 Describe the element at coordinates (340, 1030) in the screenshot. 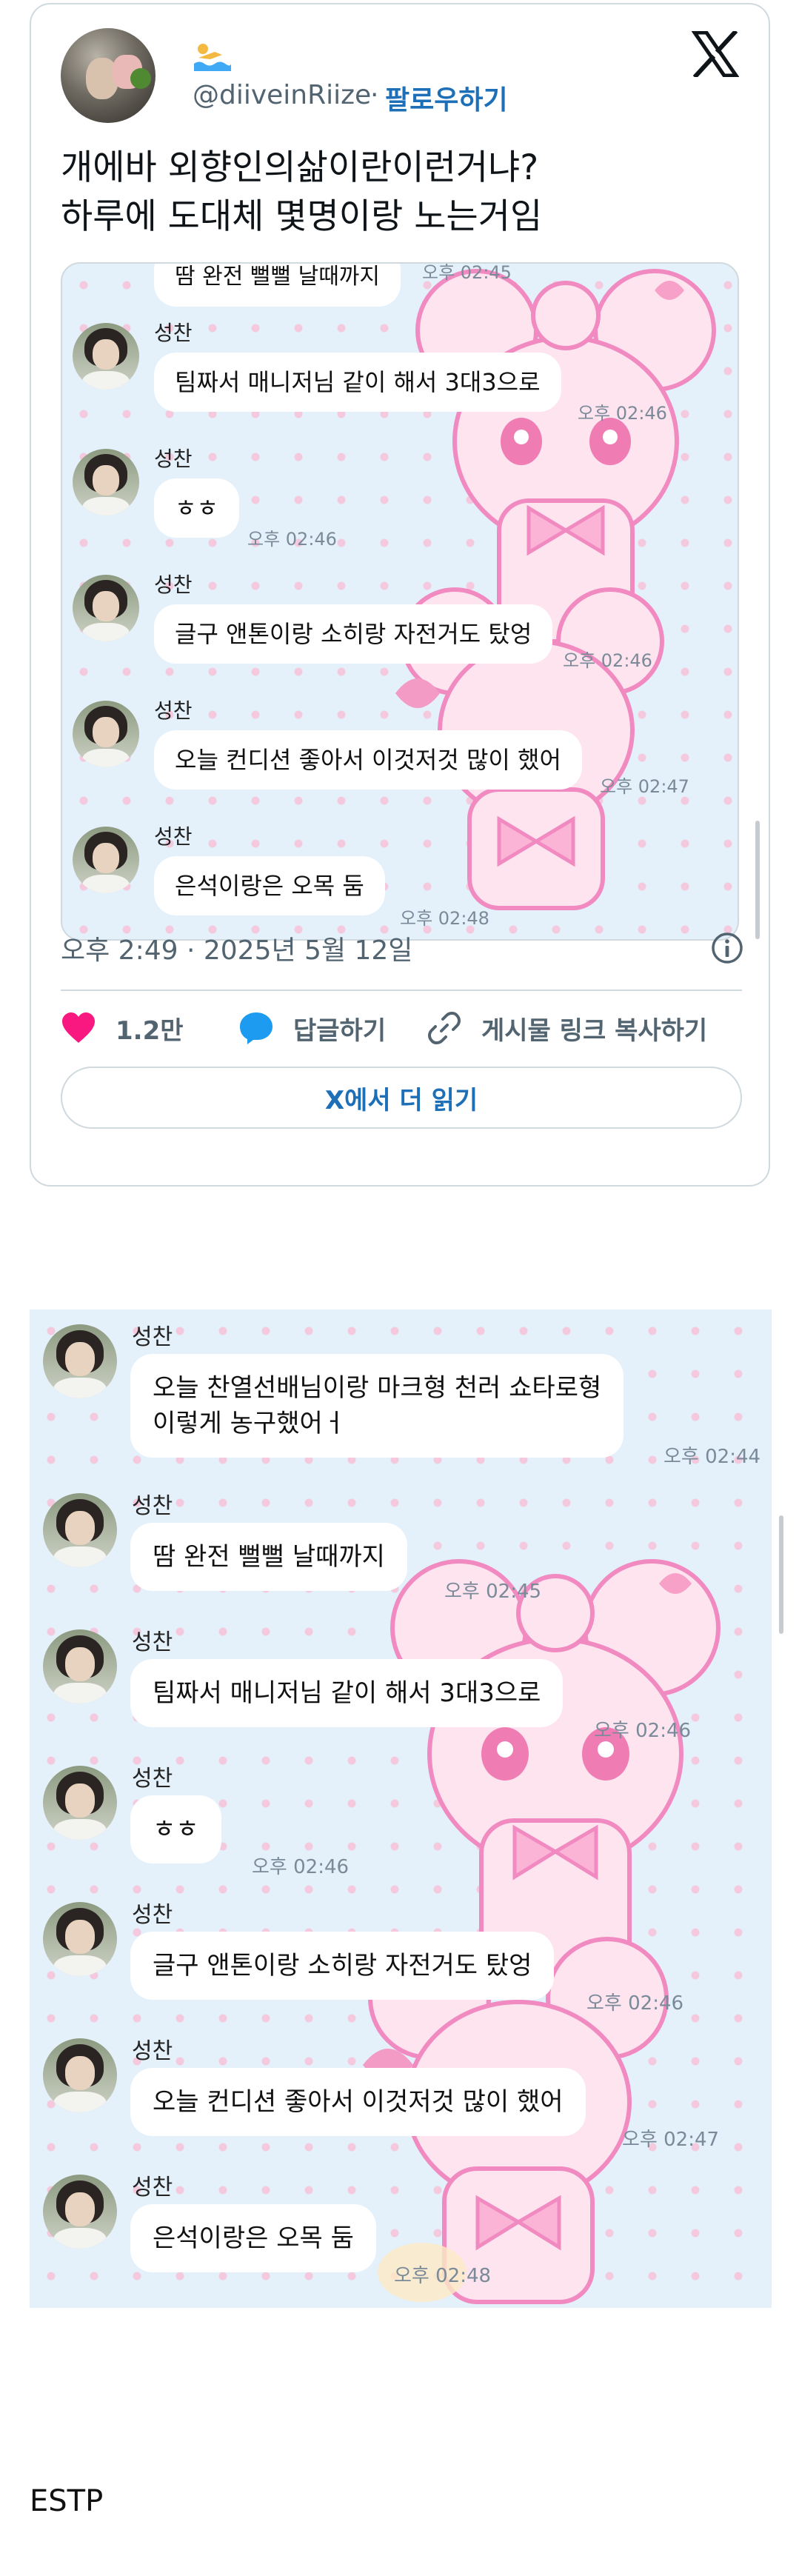

I see `reply-label: 답글하기` at that location.